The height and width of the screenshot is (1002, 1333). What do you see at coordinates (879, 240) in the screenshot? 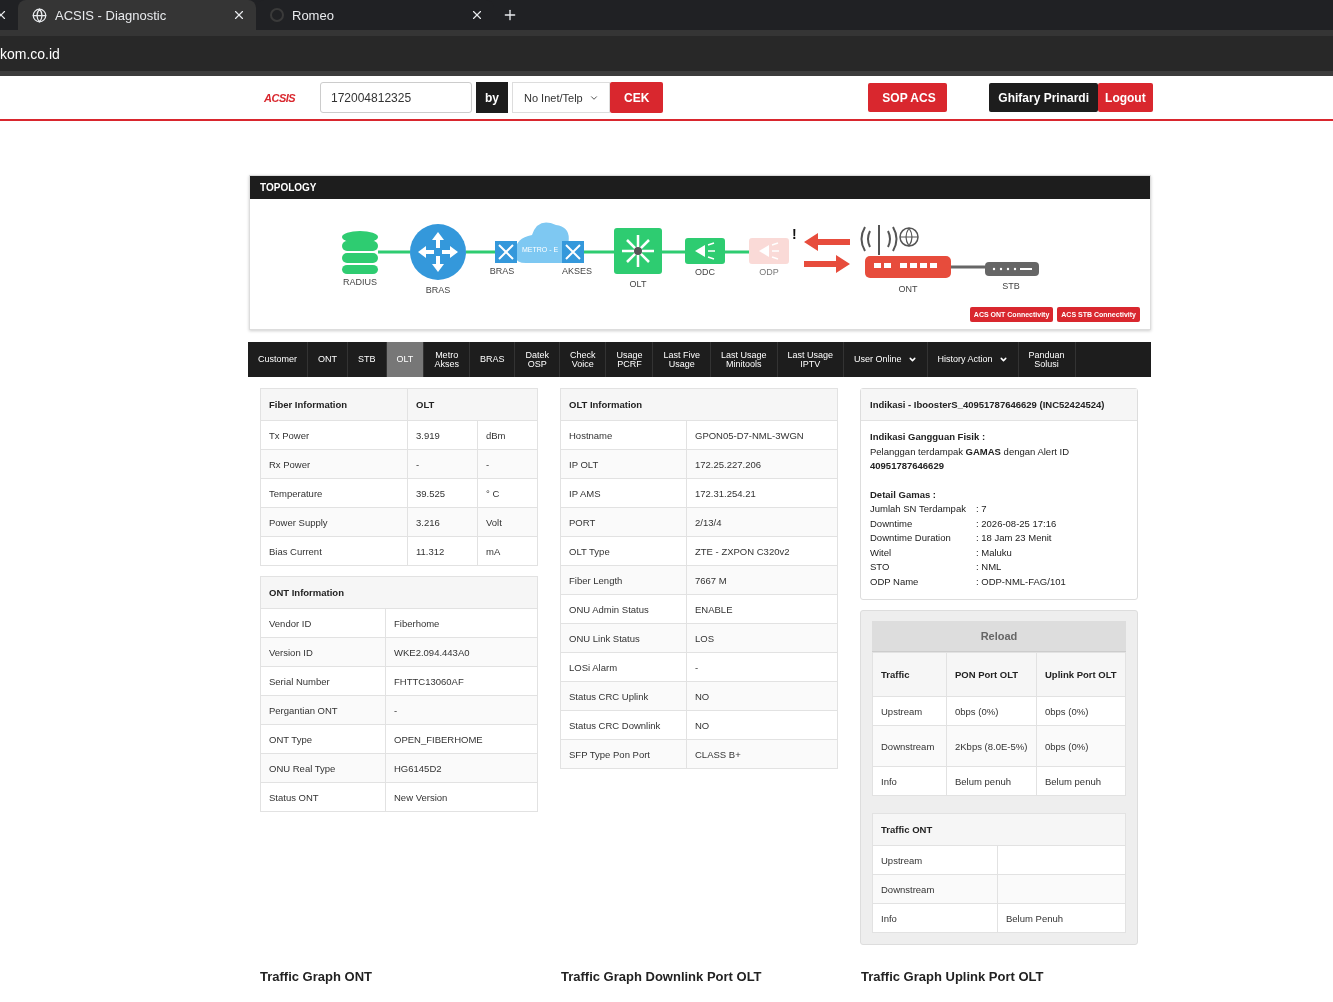
I see `antenna-icon` at bounding box center [879, 240].